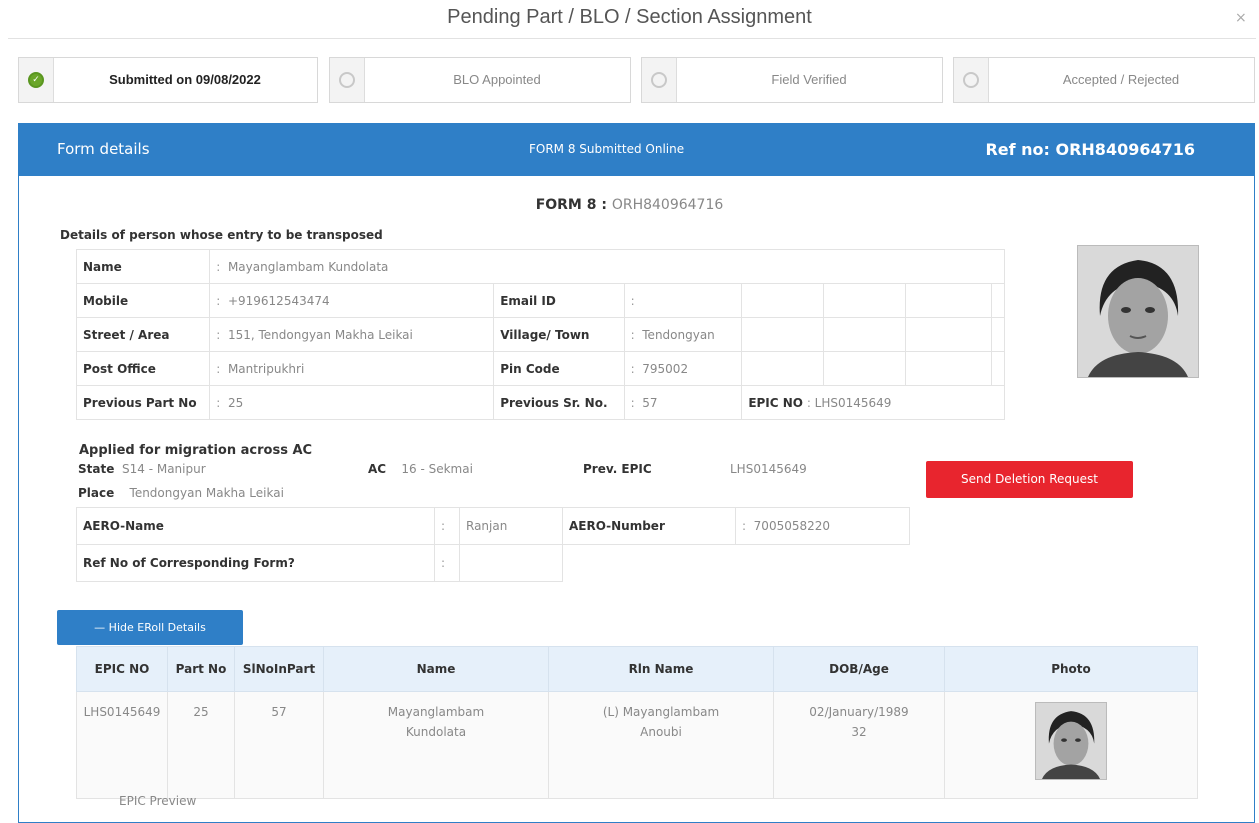 This screenshot has height=823, width=1259. I want to click on form-title-ref: ORH840964716, so click(667, 205).